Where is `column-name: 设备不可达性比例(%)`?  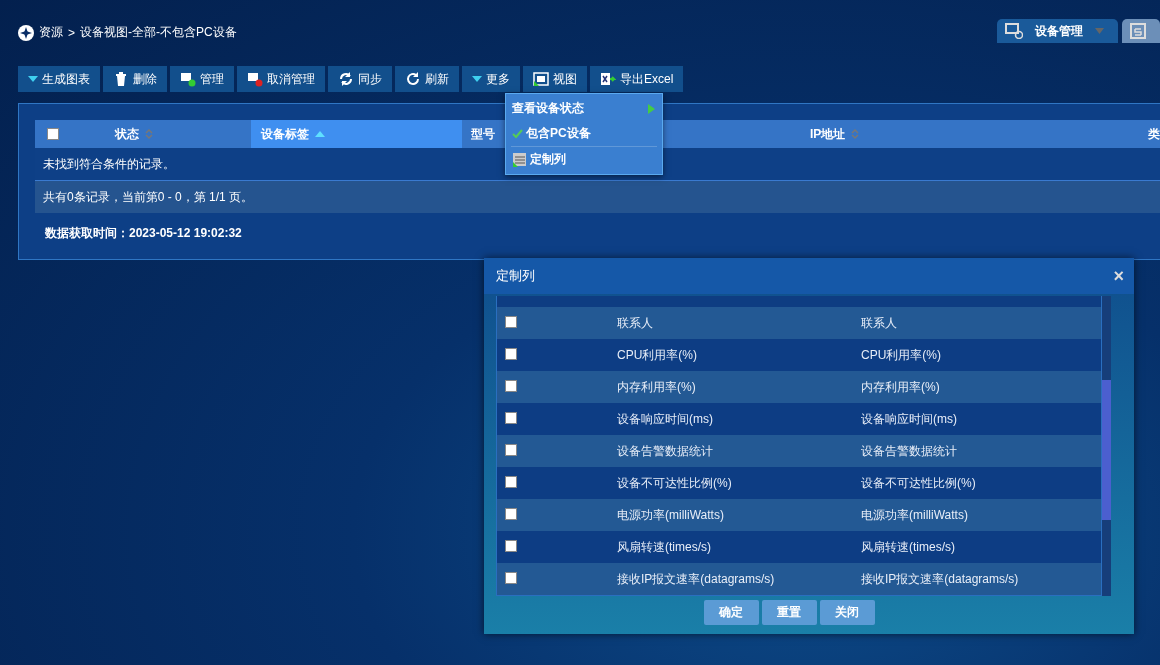 column-name: 设备不可达性比例(%) is located at coordinates (675, 483).